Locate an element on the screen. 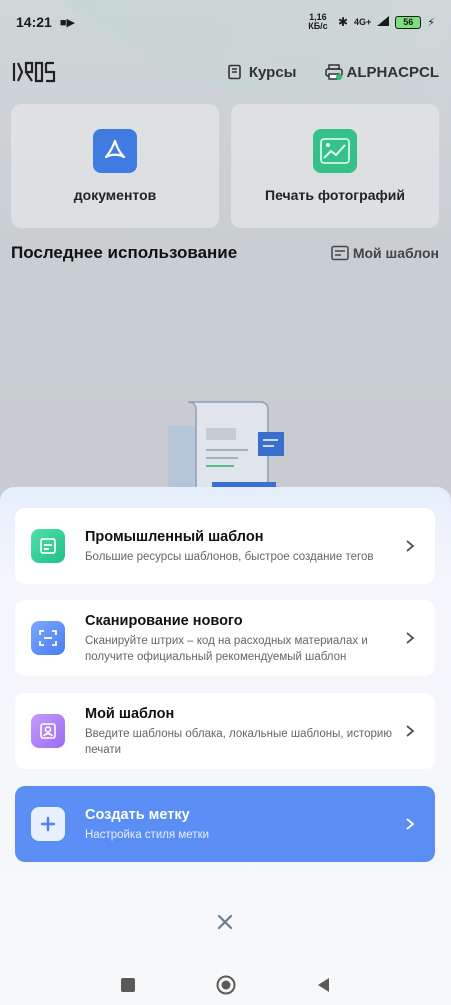  template-icon is located at coordinates (340, 253).